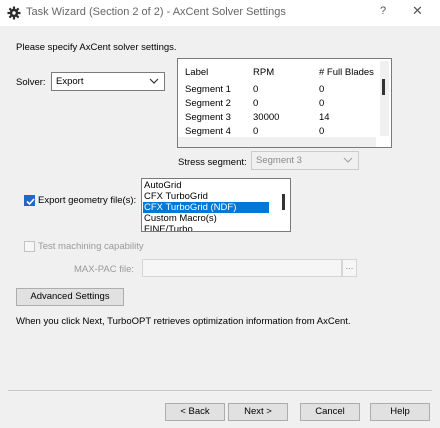  I want to click on list-item: FINE/Turbo, so click(168, 227).